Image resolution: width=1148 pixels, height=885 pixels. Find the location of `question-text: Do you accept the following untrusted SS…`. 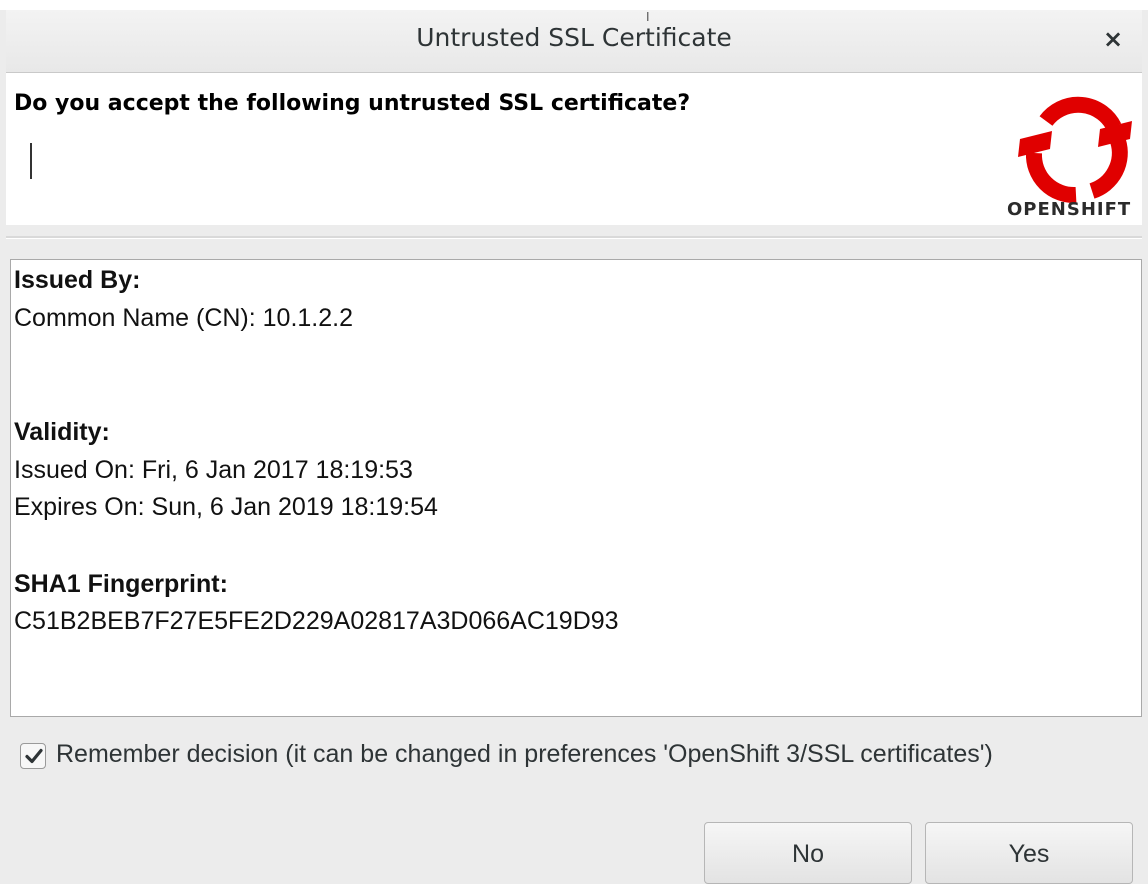

question-text: Do you accept the following untrusted SS… is located at coordinates (352, 103).